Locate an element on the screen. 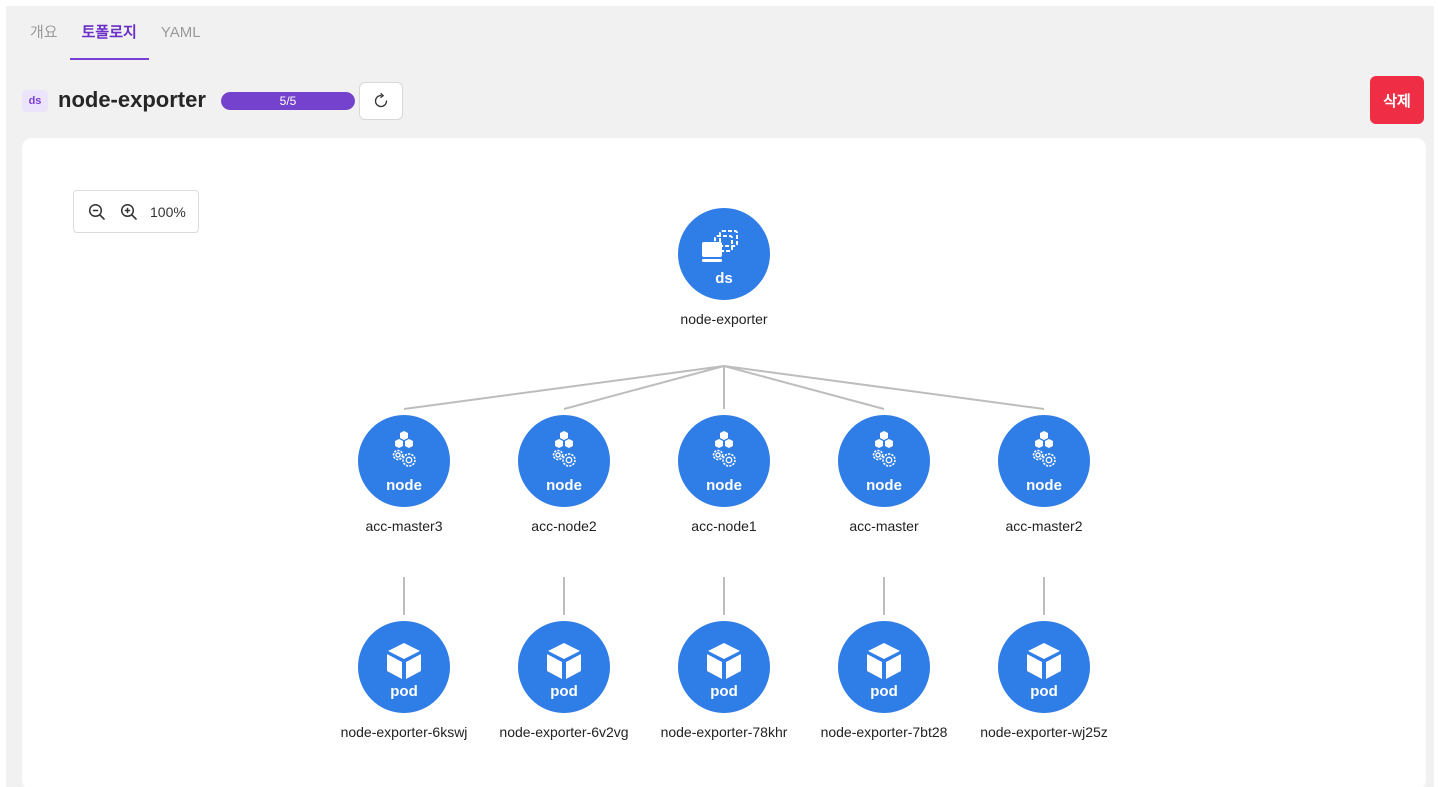  topology-node-pod: pod node-exporter-78khr is located at coordinates (724, 680).